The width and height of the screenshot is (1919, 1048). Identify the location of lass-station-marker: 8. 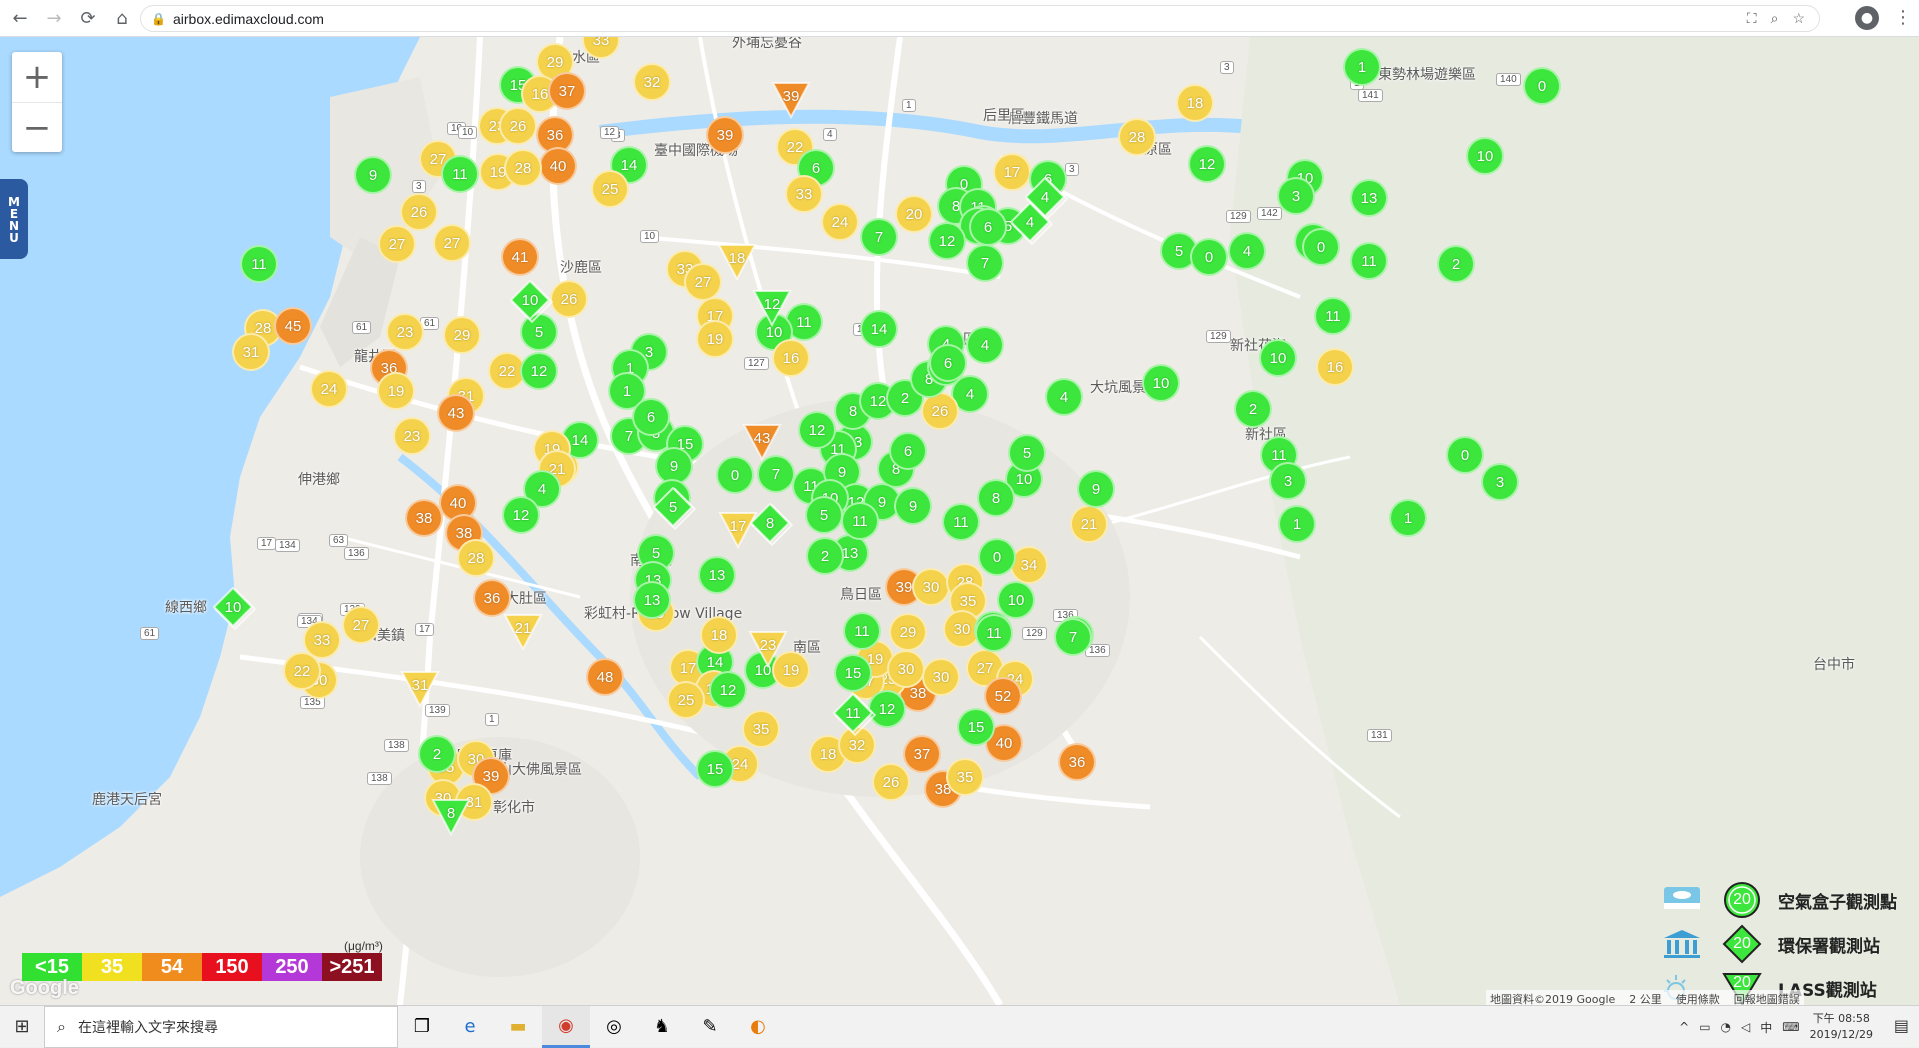
(451, 817).